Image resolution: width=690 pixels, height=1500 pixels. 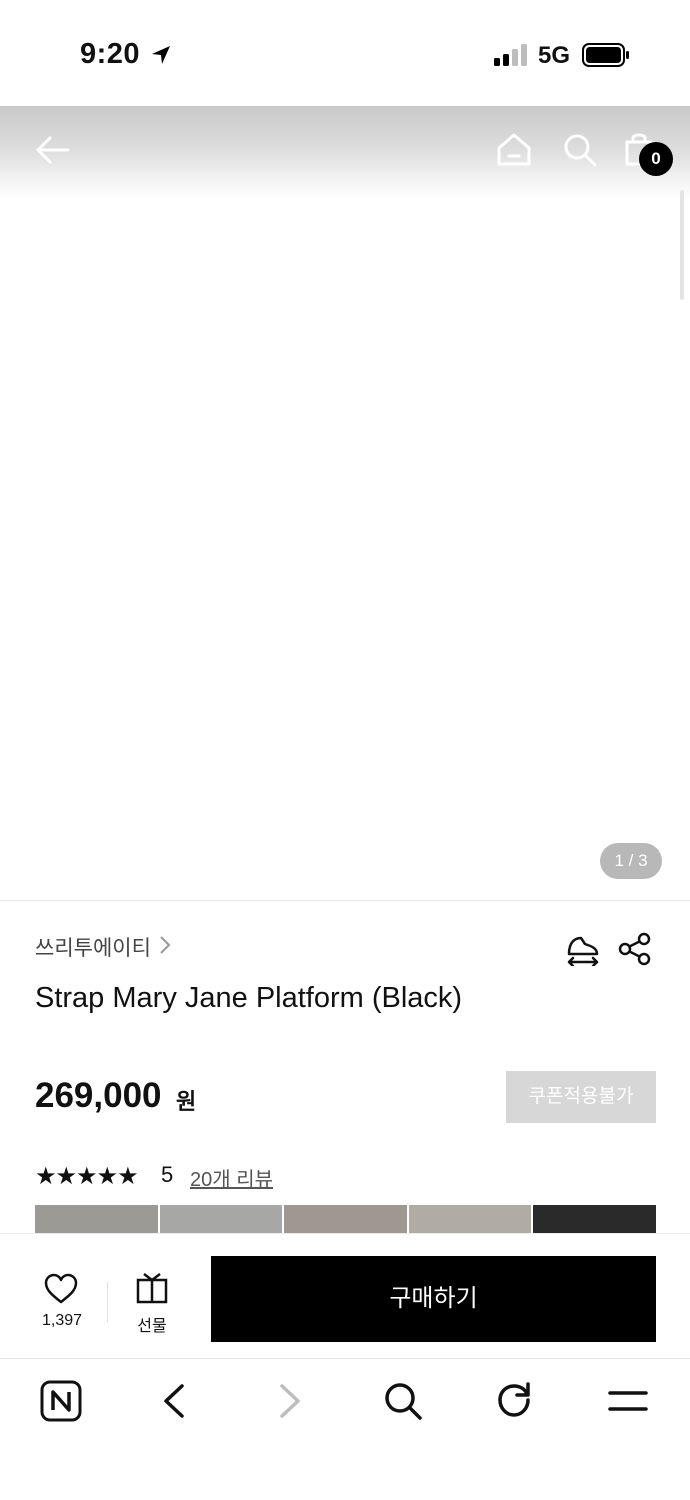 I want to click on scrollbar, so click(x=682, y=245).